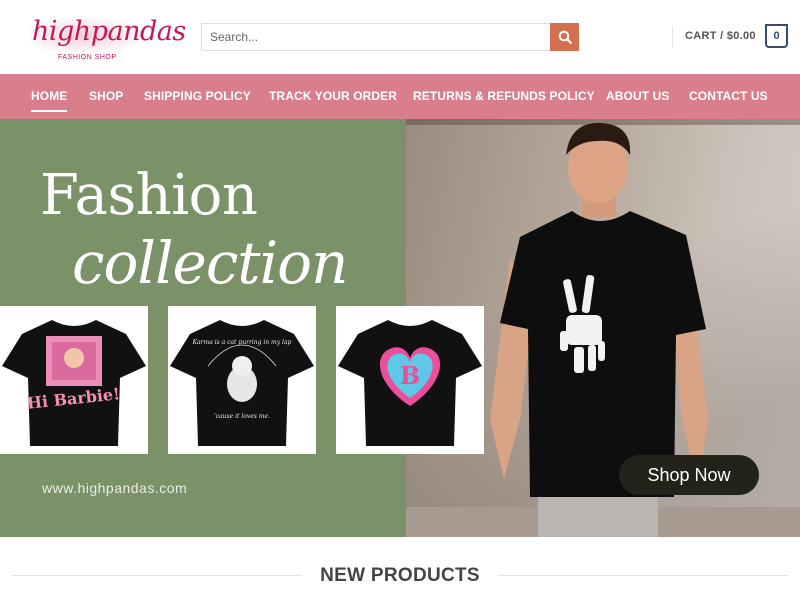 This screenshot has width=800, height=600. Describe the element at coordinates (210, 263) in the screenshot. I see `hero-subtitle: collection` at that location.